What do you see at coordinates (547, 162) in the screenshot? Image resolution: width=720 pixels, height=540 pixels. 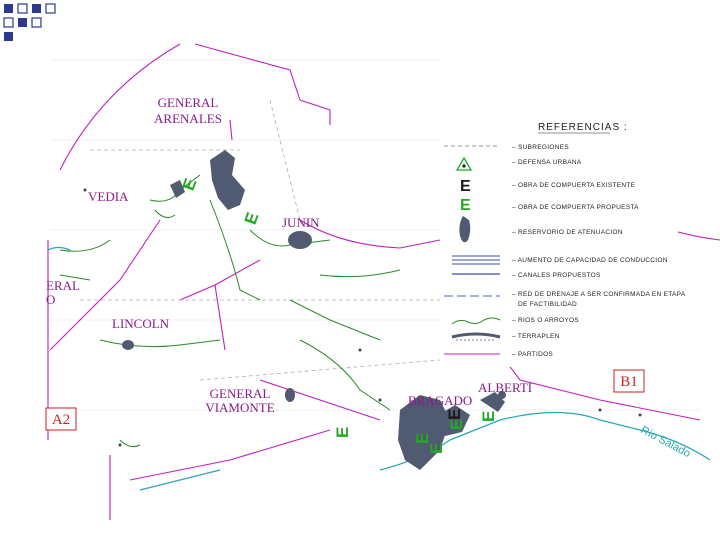 I see `legend-label: – DEFENSA URBANA` at bounding box center [547, 162].